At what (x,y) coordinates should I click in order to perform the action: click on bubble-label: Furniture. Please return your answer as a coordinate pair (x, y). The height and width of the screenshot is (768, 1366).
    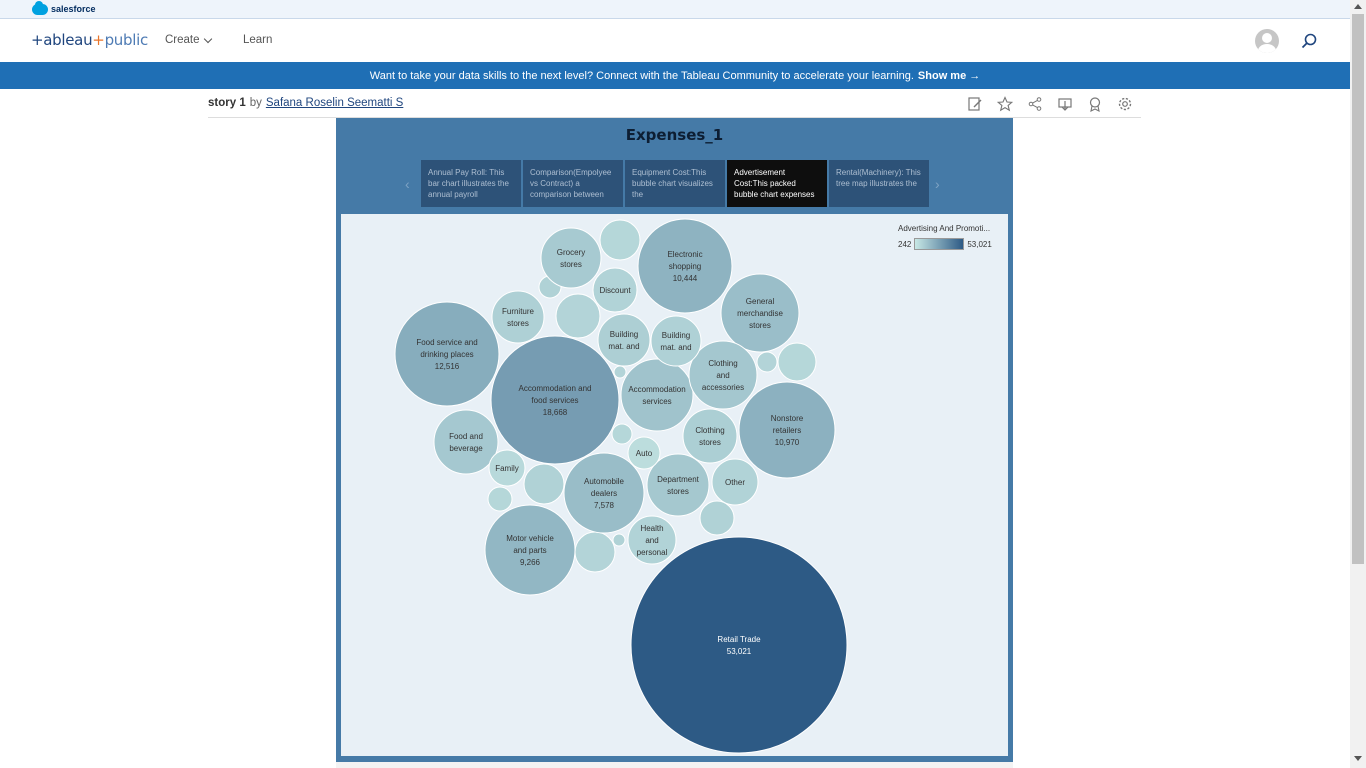
    Looking at the image, I should click on (518, 311).